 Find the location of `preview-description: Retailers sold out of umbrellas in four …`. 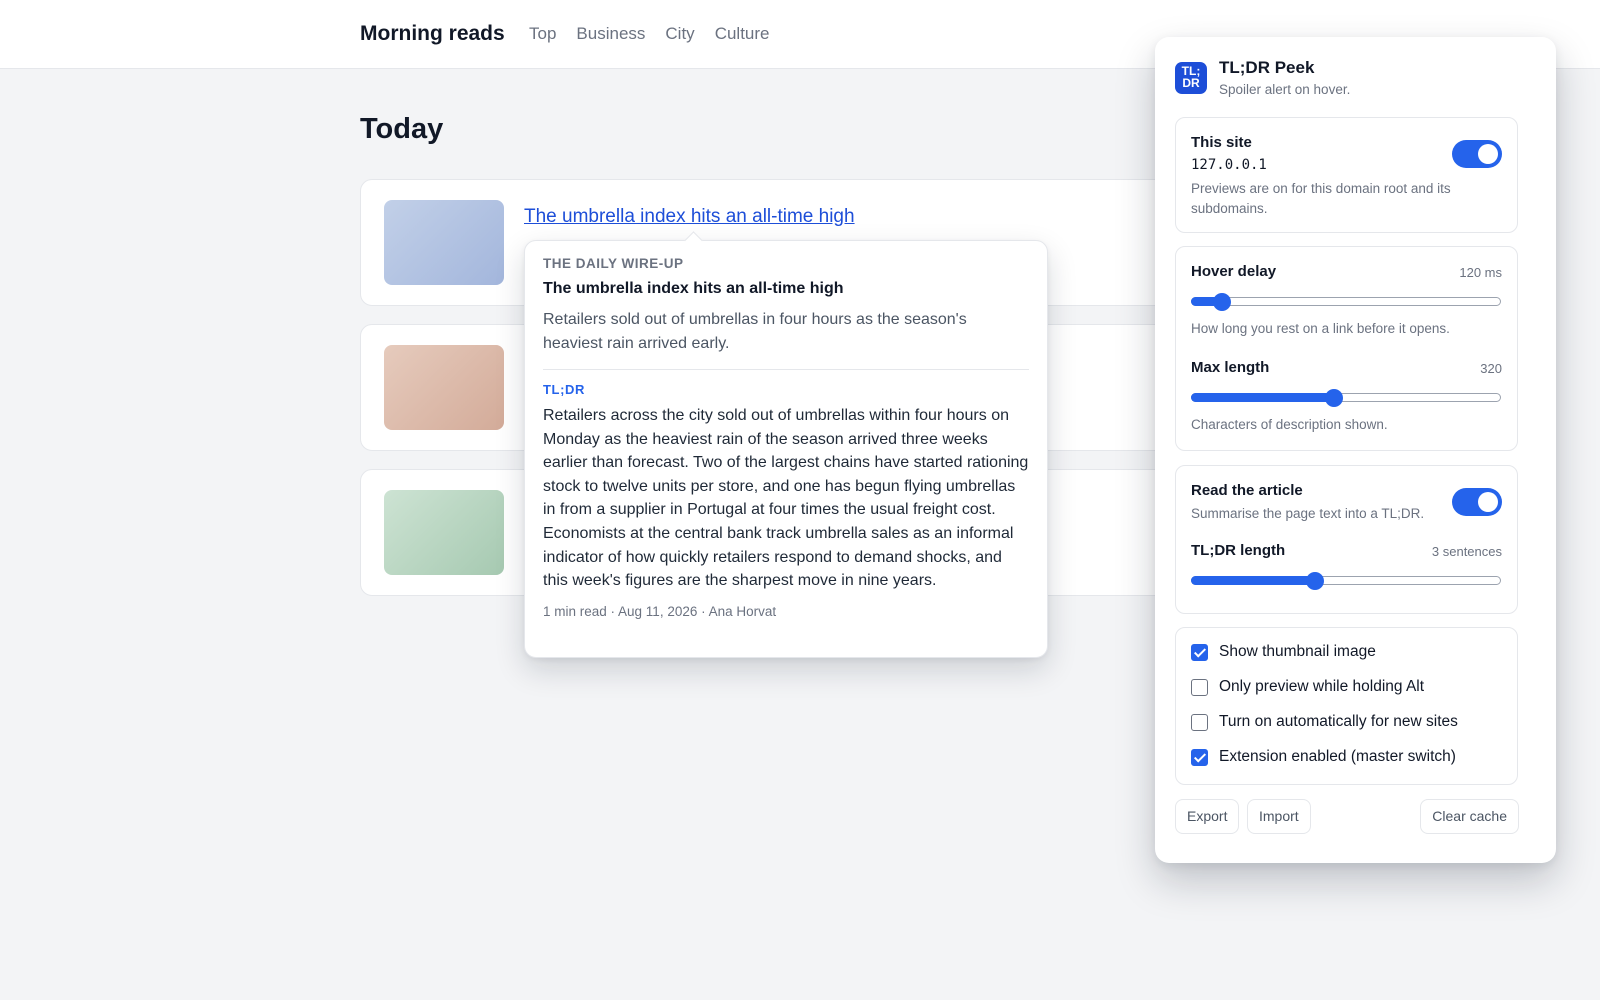

preview-description: Retailers sold out of umbrellas in four … is located at coordinates (755, 331).